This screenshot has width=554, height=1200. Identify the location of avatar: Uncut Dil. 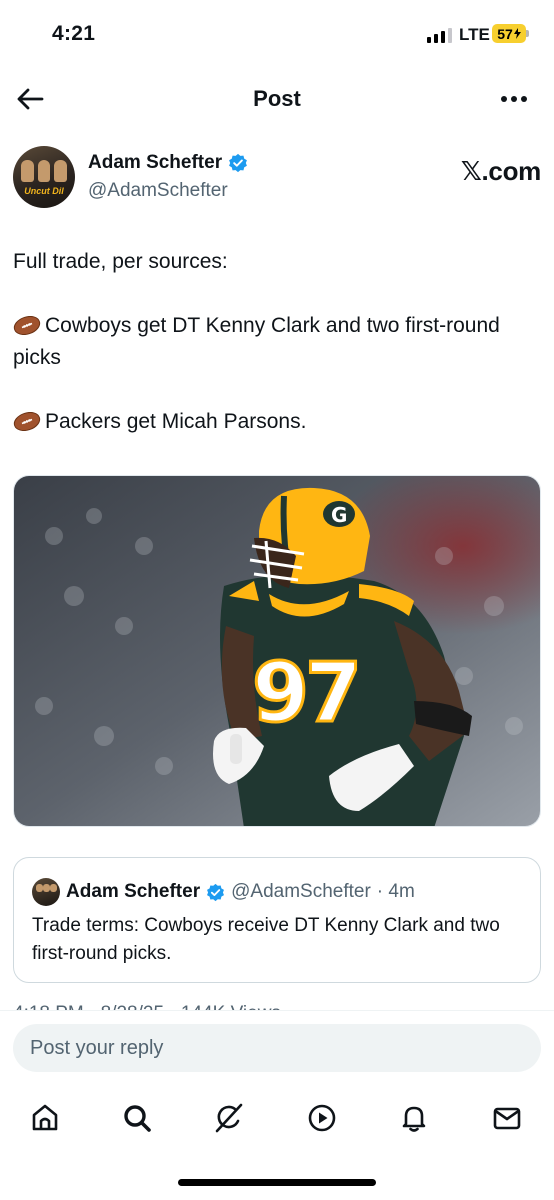
(44, 177).